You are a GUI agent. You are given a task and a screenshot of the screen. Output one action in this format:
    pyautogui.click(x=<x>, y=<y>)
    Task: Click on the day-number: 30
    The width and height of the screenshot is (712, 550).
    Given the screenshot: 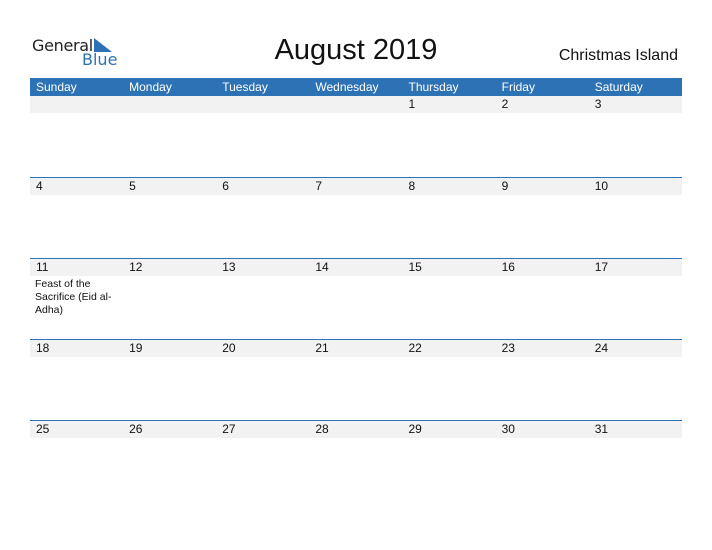 What is the action you would take?
    pyautogui.click(x=542, y=429)
    